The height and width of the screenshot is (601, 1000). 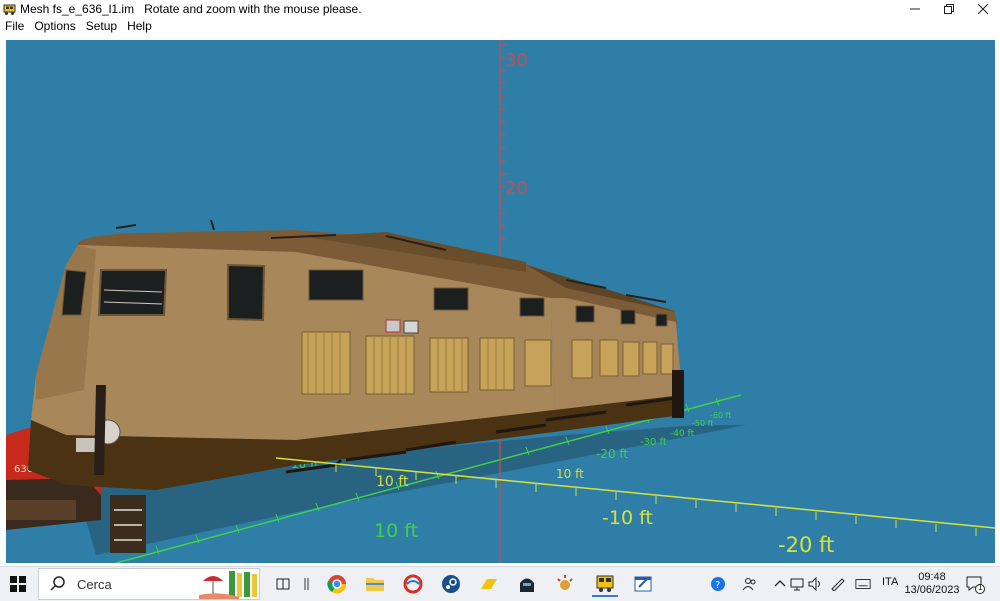 I want to click on taskbar-app-dark, so click(x=527, y=584).